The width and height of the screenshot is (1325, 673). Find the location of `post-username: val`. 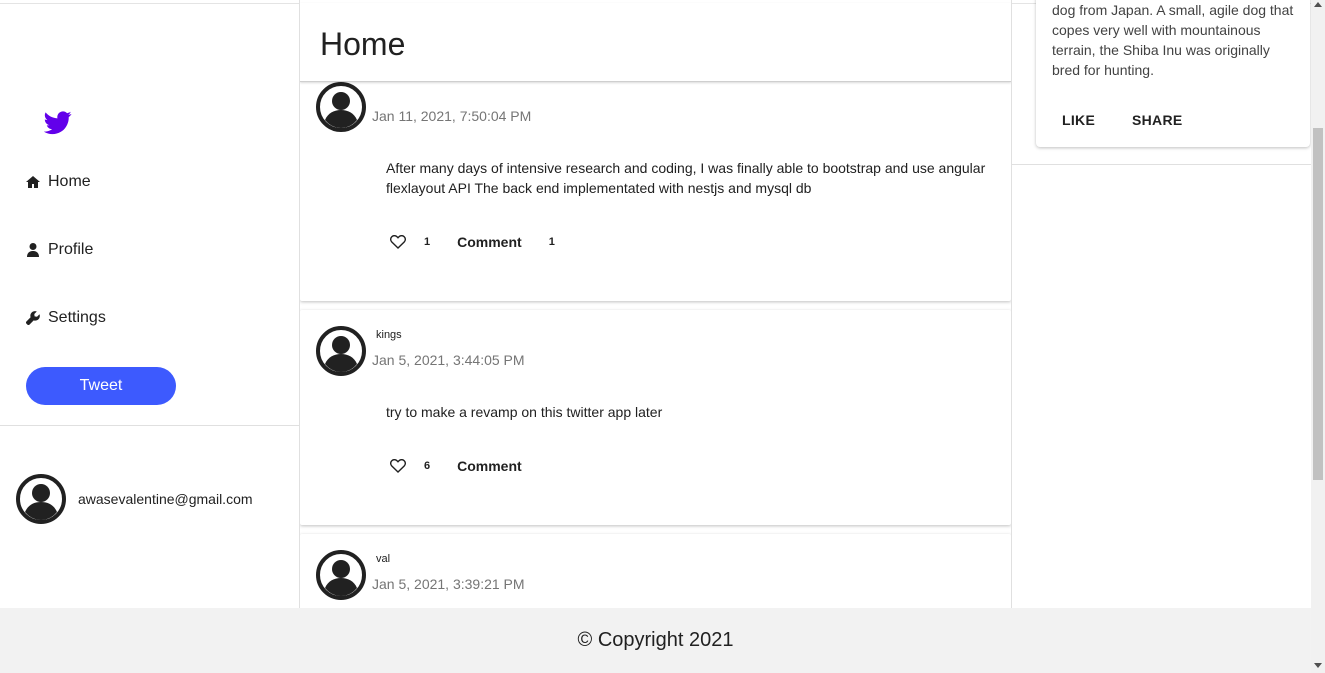

post-username: val is located at coordinates (383, 559).